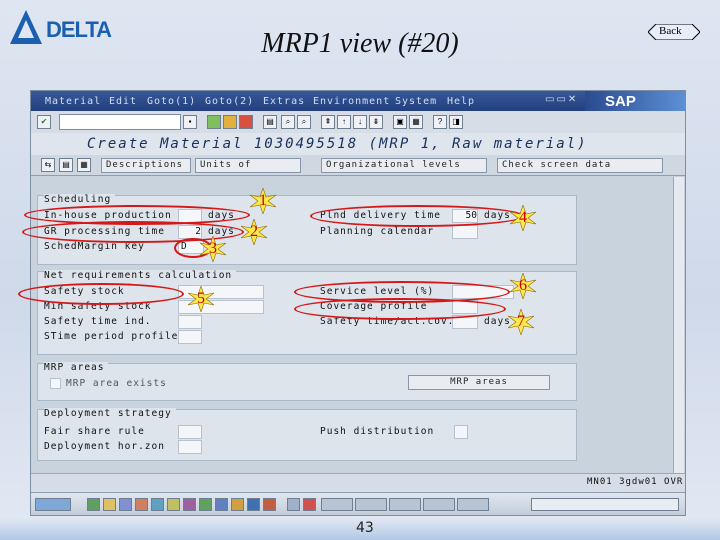 Image resolution: width=720 pixels, height=540 pixels. Describe the element at coordinates (110, 413) in the screenshot. I see `group-title: Deployment strategy` at that location.